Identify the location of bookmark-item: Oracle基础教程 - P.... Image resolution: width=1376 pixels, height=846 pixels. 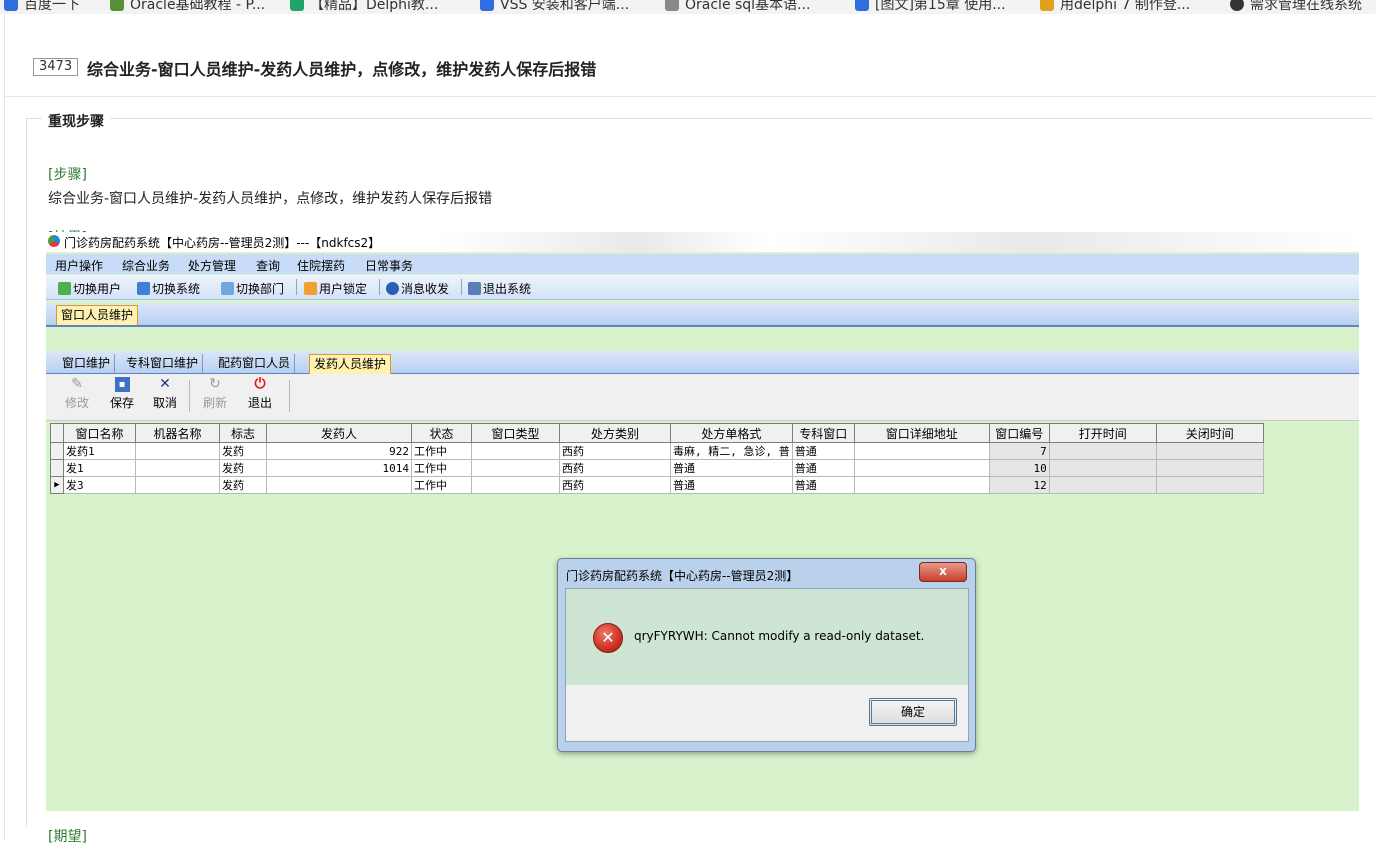
(187, 7).